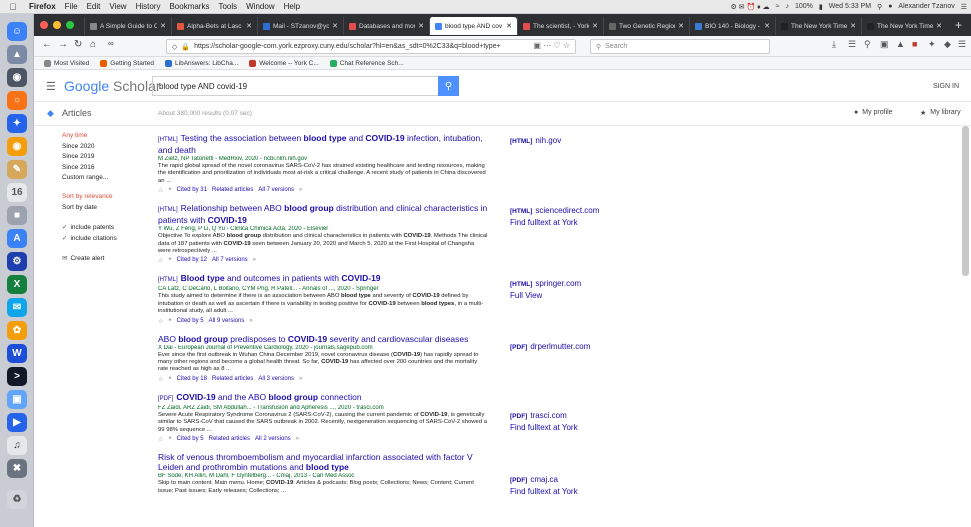  I want to click on photos-icon: ✿, so click(17, 330).